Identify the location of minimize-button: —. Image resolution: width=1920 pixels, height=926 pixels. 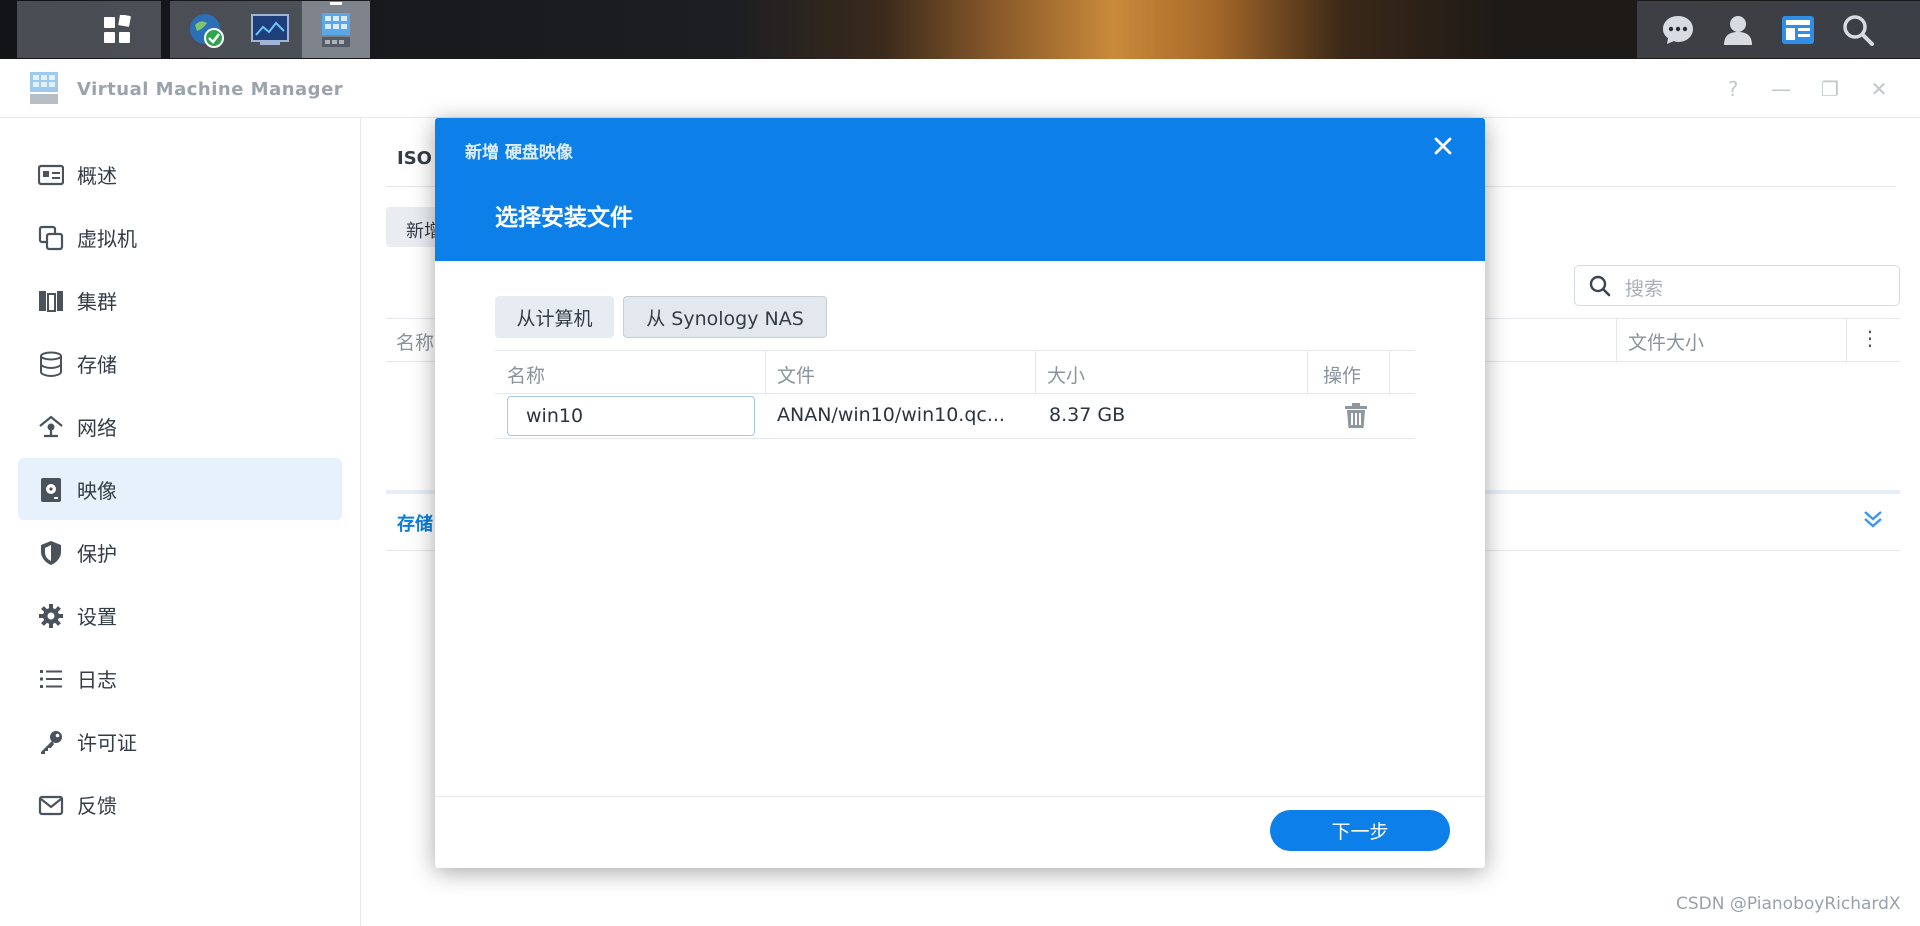
(1781, 89).